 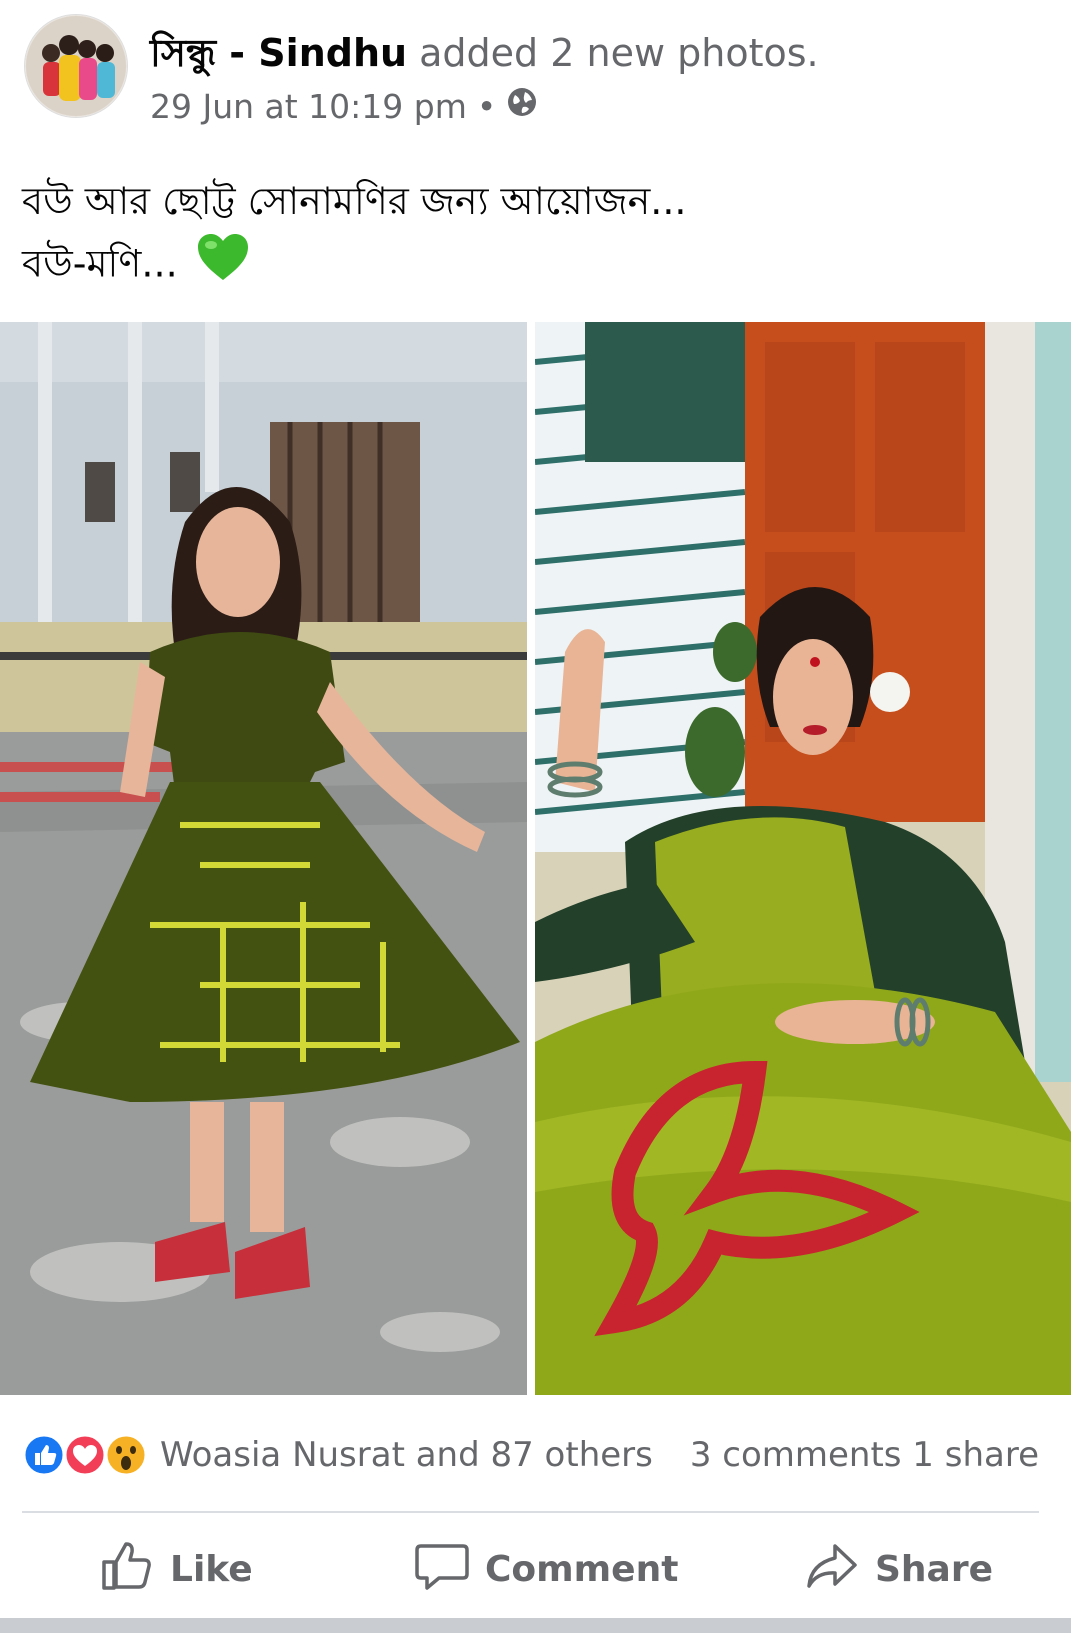 What do you see at coordinates (308, 106) in the screenshot?
I see `post-timestamp: 29 Jun at 10:19 pm` at bounding box center [308, 106].